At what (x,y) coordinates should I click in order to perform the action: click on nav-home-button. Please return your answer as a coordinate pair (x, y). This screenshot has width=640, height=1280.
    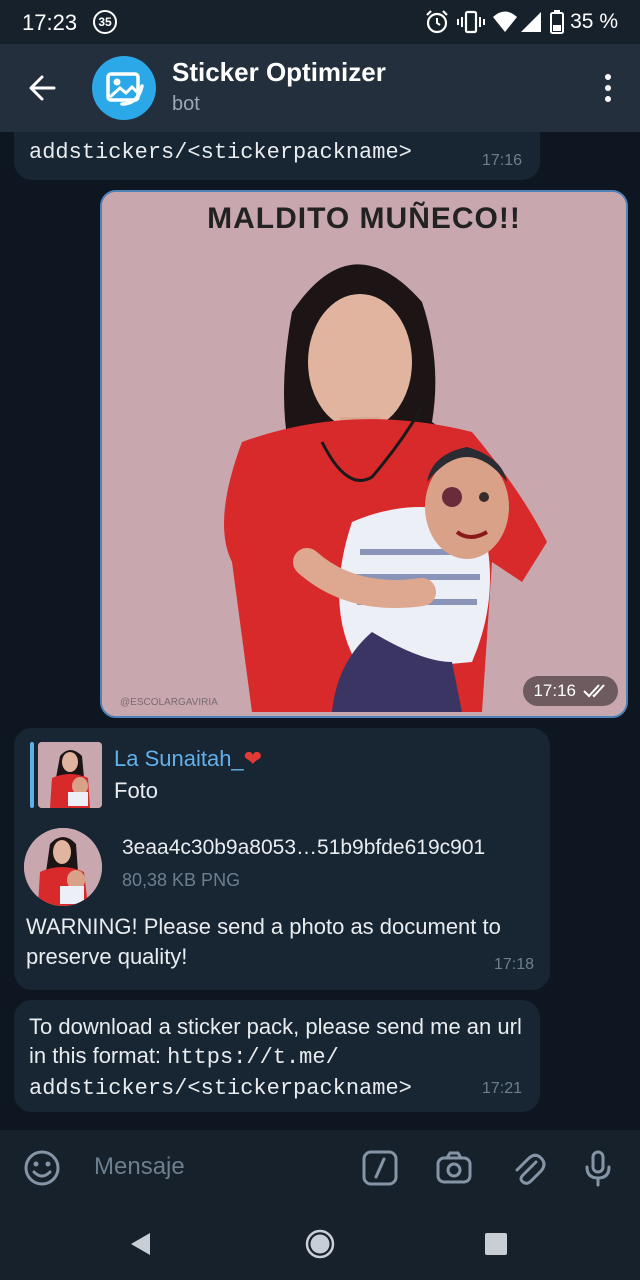
    Looking at the image, I should click on (320, 1244).